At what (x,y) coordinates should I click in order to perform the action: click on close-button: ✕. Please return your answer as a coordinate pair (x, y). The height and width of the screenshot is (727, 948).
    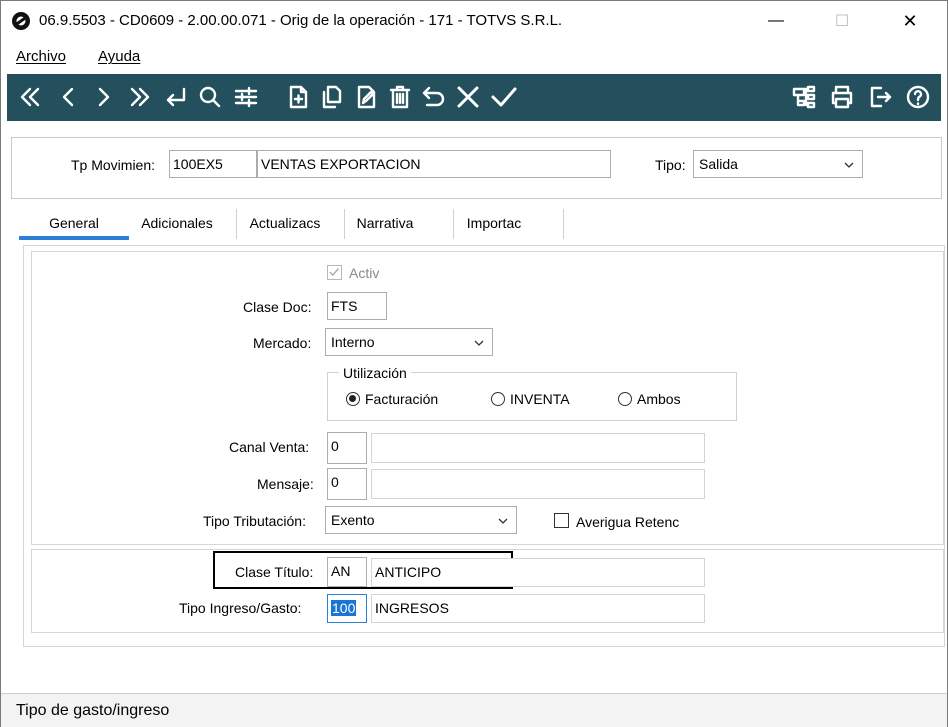
    Looking at the image, I should click on (910, 21).